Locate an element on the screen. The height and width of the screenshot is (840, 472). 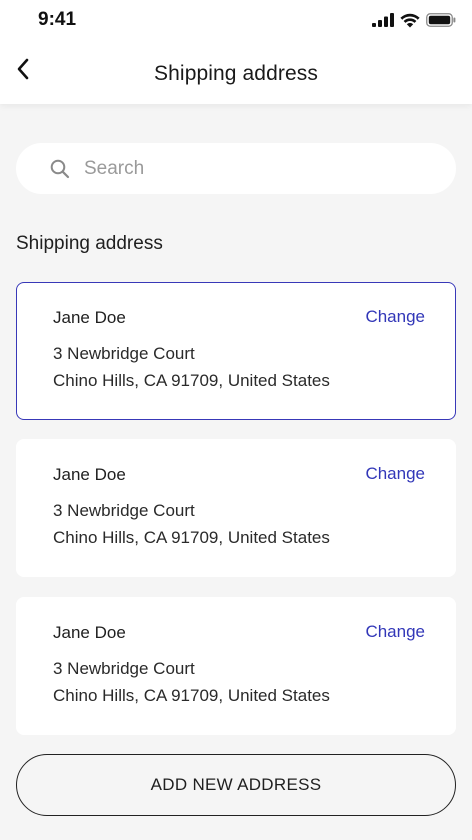
status-icons is located at coordinates (414, 20).